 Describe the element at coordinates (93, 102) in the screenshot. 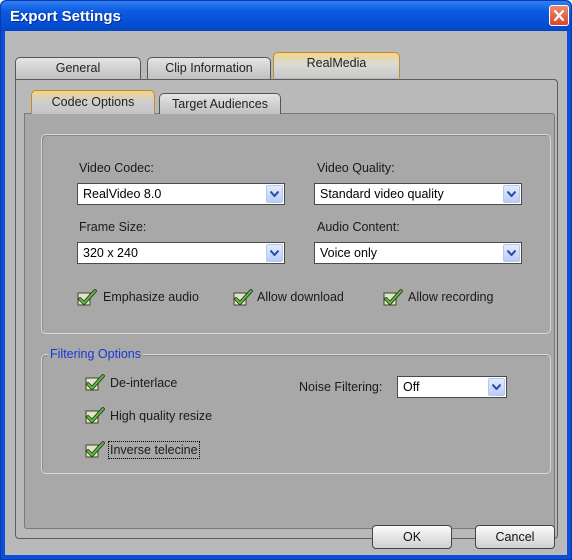

I see `tab-codec-options: Codec Options` at that location.